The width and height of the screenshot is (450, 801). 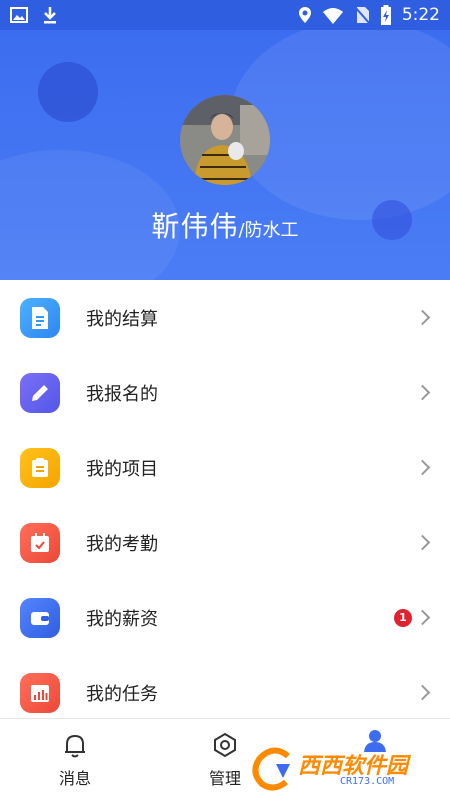 What do you see at coordinates (122, 319) in the screenshot?
I see `menu-label: 我的结算` at bounding box center [122, 319].